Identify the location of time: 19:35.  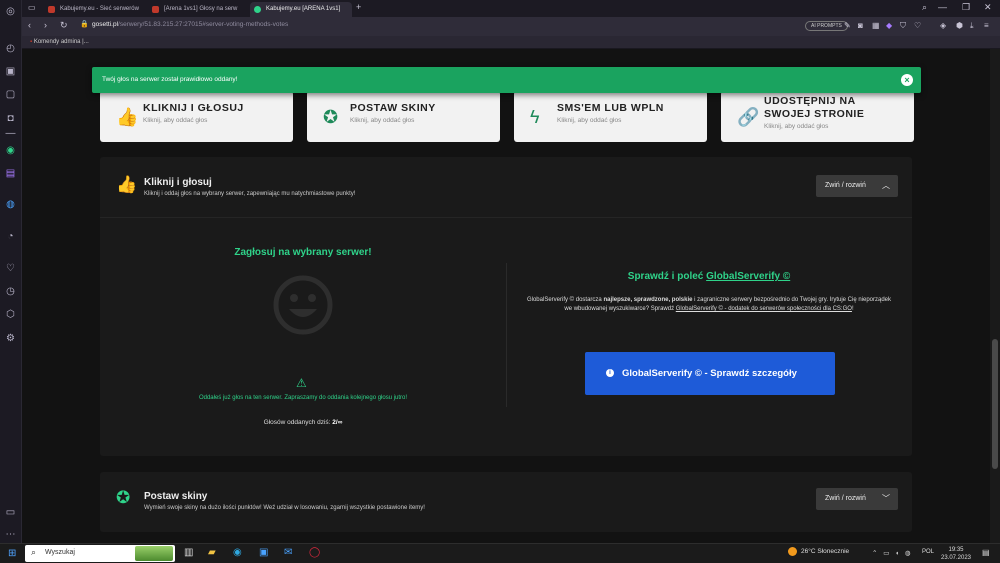
(956, 550).